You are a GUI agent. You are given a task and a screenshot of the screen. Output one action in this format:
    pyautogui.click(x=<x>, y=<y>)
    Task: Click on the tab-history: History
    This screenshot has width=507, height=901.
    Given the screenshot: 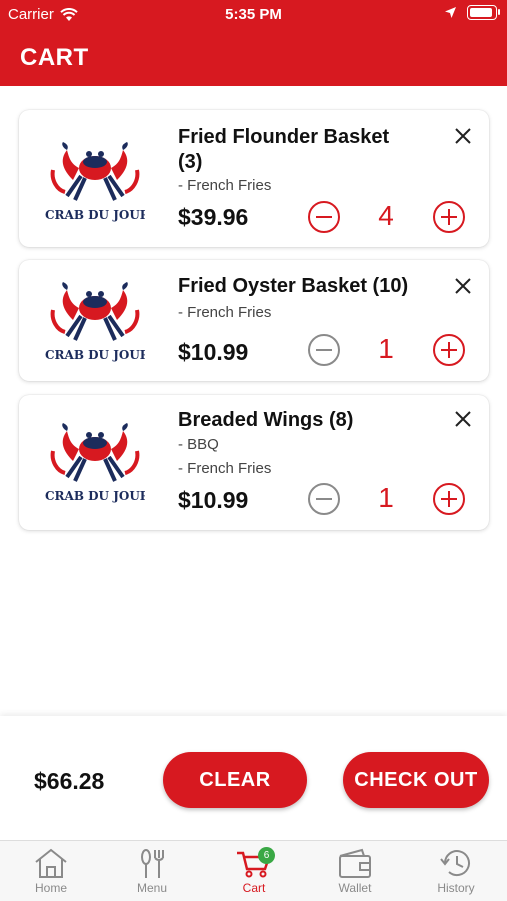 What is the action you would take?
    pyautogui.click(x=456, y=871)
    